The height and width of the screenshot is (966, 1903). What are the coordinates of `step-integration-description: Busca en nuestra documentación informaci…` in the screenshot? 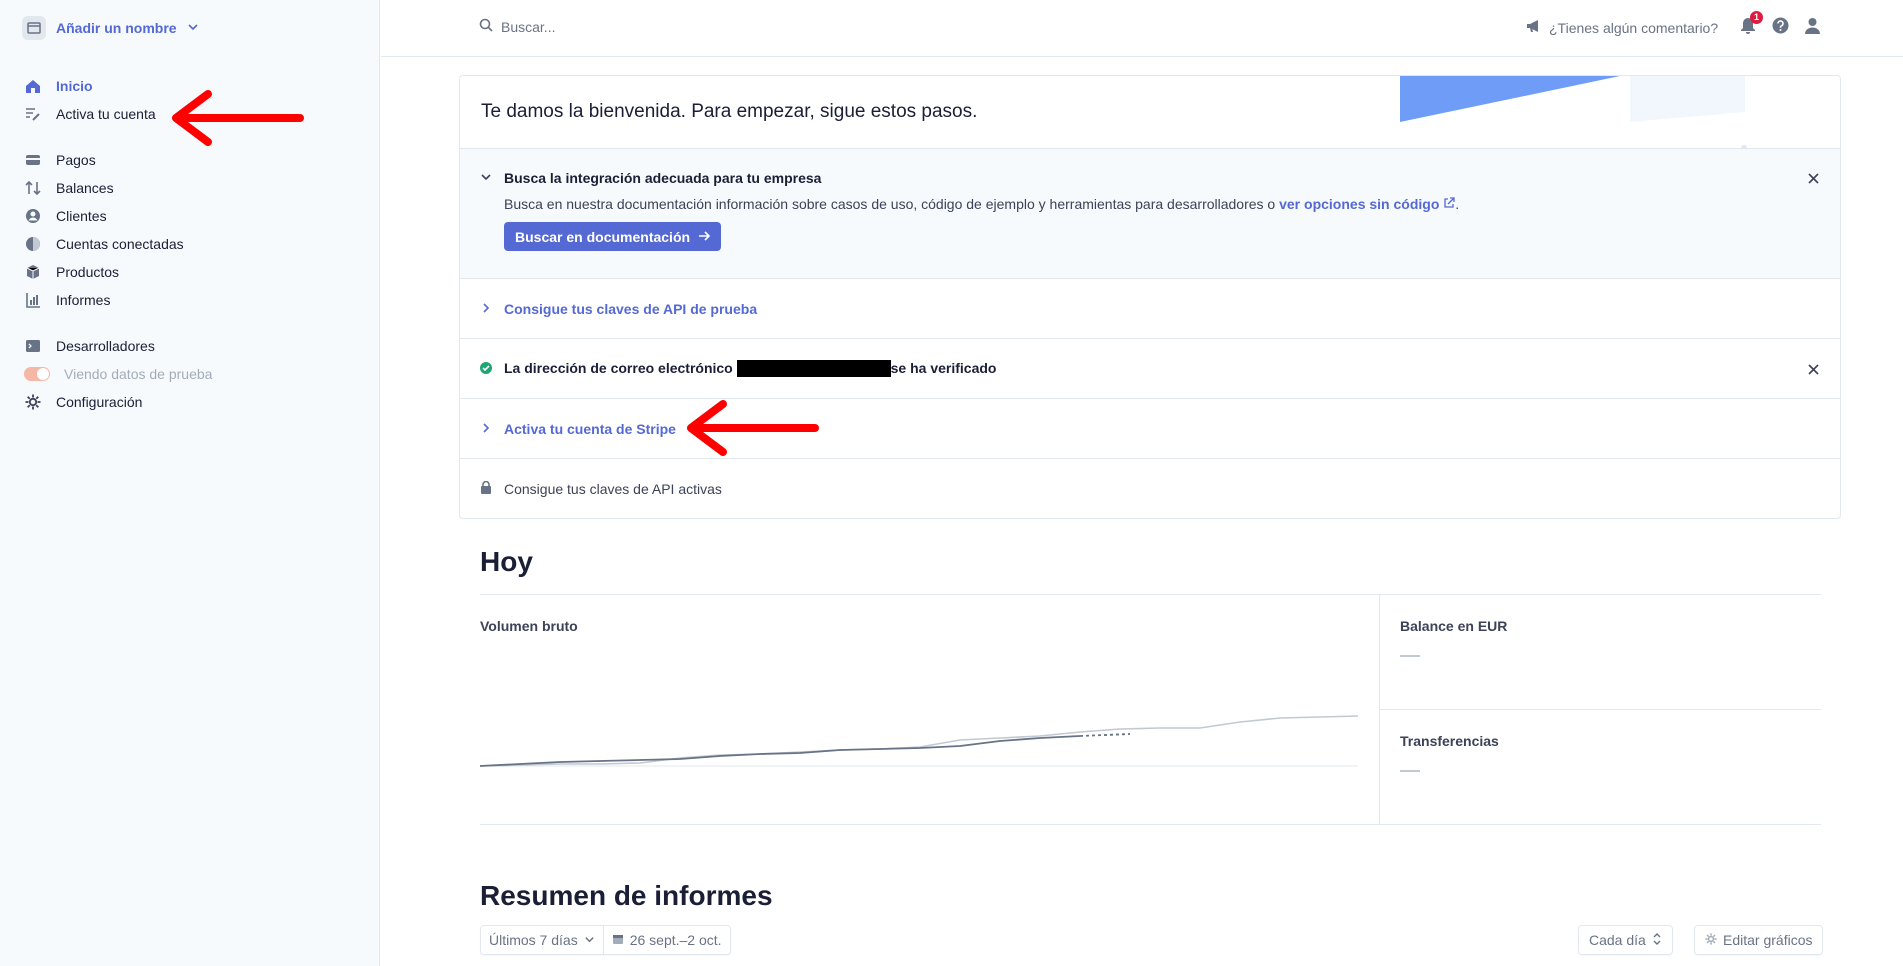 It's located at (1172, 204).